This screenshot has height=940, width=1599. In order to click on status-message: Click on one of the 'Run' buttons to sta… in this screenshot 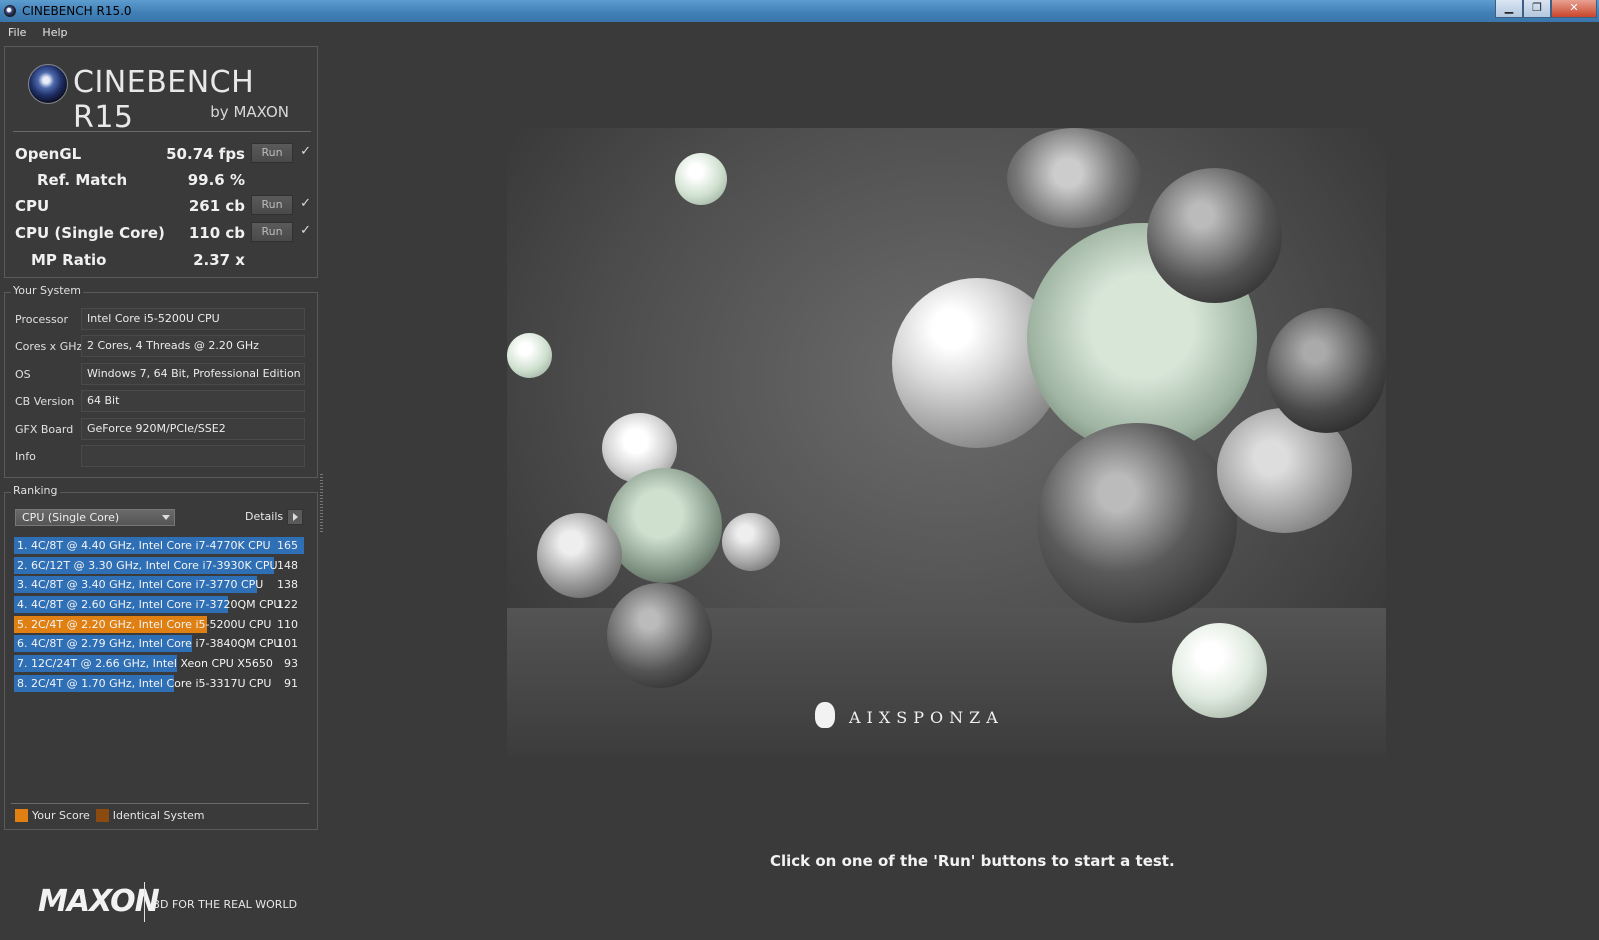, I will do `click(972, 861)`.